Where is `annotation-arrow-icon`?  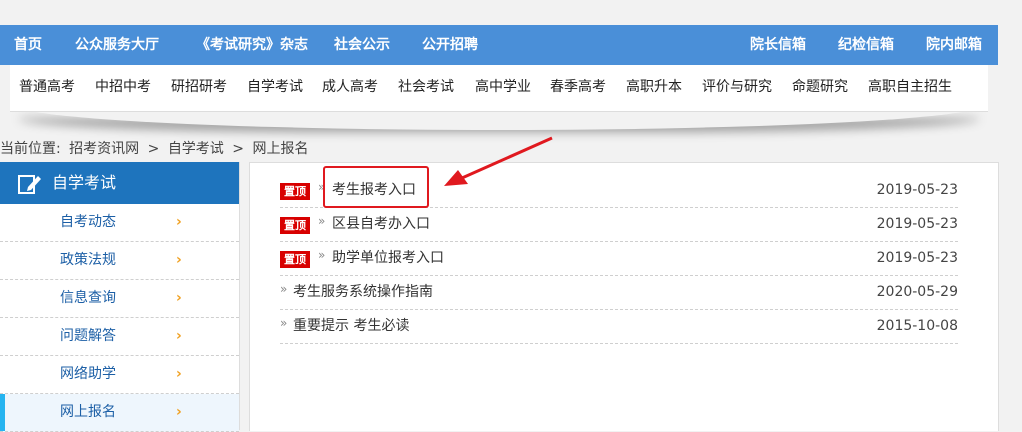
annotation-arrow-icon is located at coordinates (498, 161).